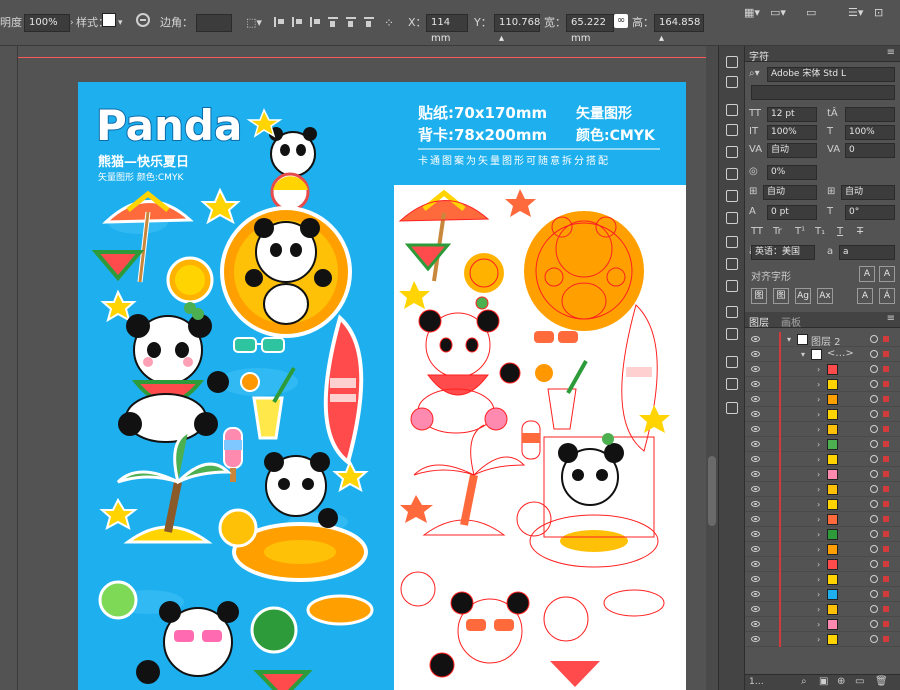 This screenshot has width=900, height=690. Describe the element at coordinates (790, 192) in the screenshot. I see `aki-left-select: 自动` at that location.